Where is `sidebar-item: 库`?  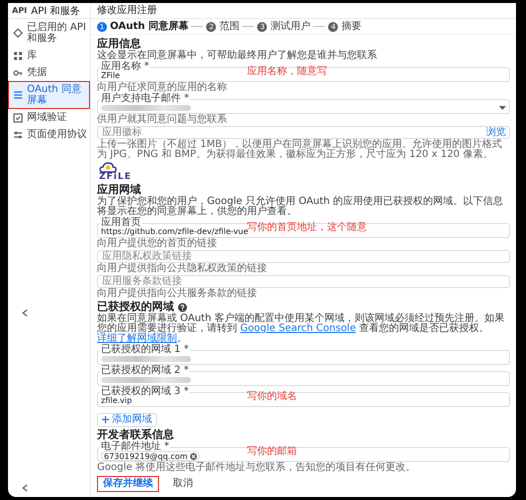 sidebar-item: 库 is located at coordinates (49, 55).